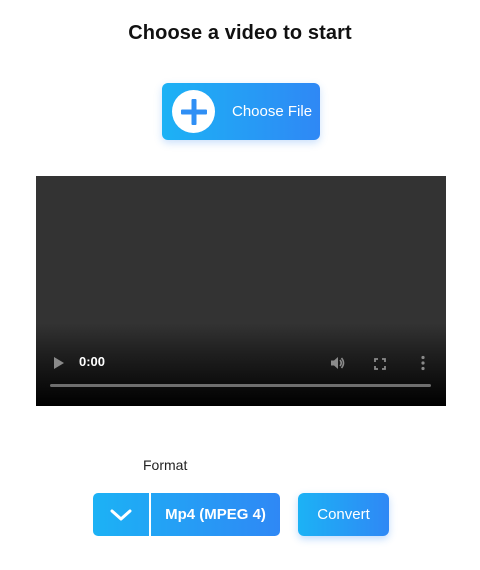  Describe the element at coordinates (121, 514) in the screenshot. I see `chevron-down-icon` at that location.